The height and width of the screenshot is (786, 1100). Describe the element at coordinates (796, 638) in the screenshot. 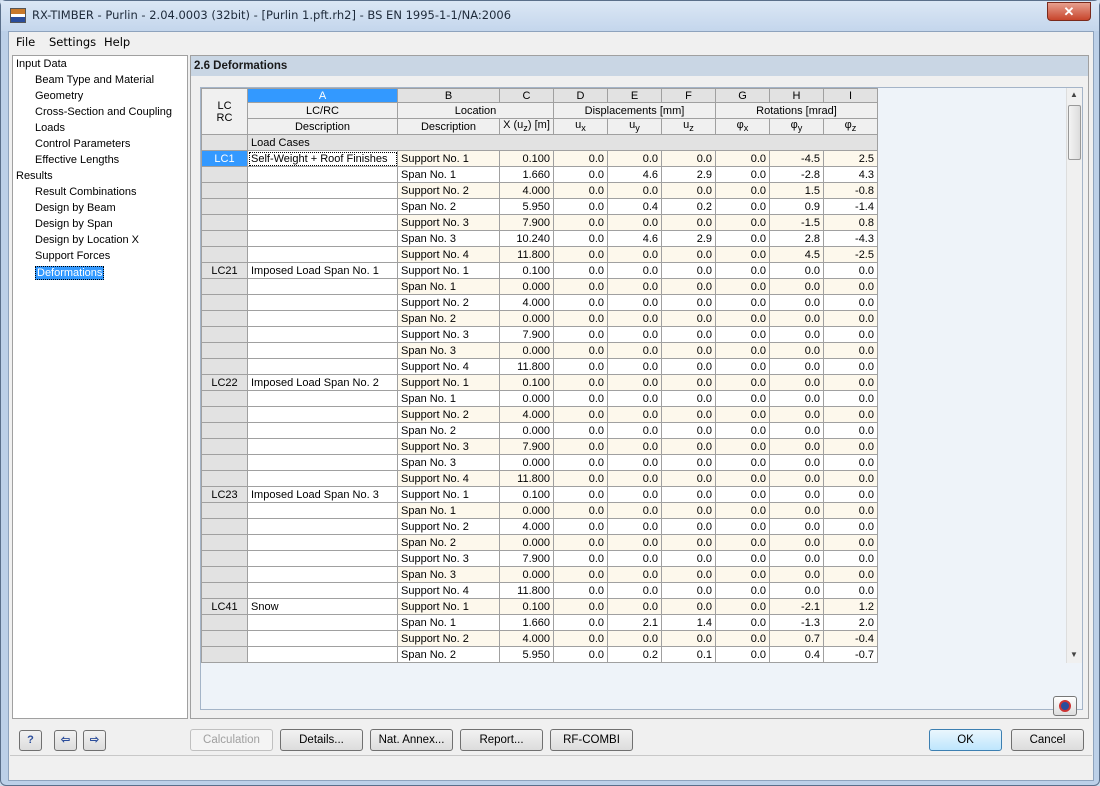

I see `cell-phiy: 0.7` at that location.